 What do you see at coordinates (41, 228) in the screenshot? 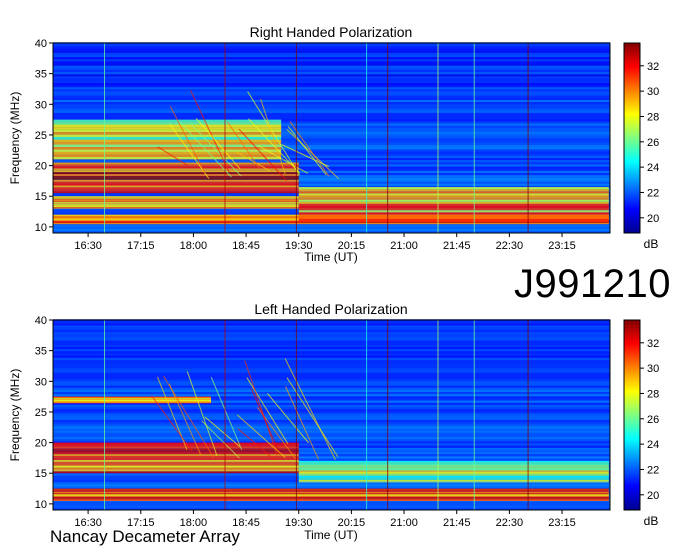
I see `y-tick-label: 10` at bounding box center [41, 228].